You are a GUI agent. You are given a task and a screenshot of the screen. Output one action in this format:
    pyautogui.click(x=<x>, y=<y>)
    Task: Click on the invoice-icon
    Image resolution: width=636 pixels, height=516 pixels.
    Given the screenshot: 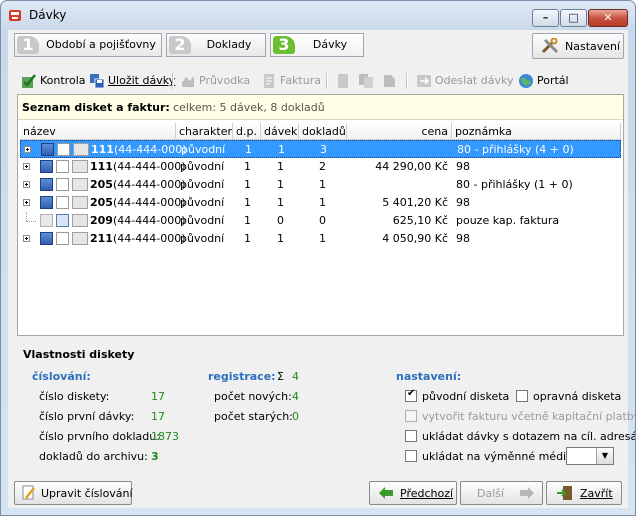 What is the action you would take?
    pyautogui.click(x=62, y=220)
    